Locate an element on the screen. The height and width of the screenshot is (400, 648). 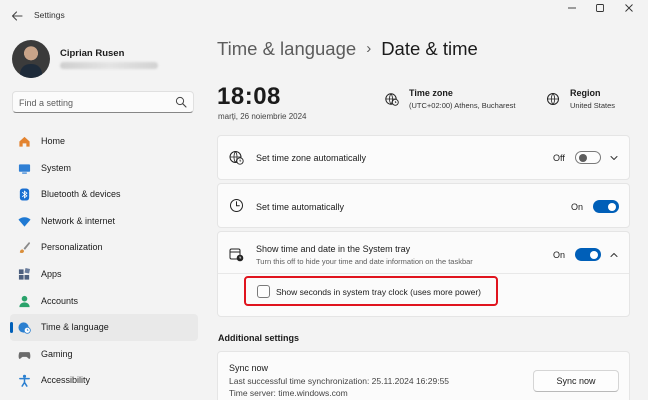
auto-timezone-toggle is located at coordinates (588, 157).